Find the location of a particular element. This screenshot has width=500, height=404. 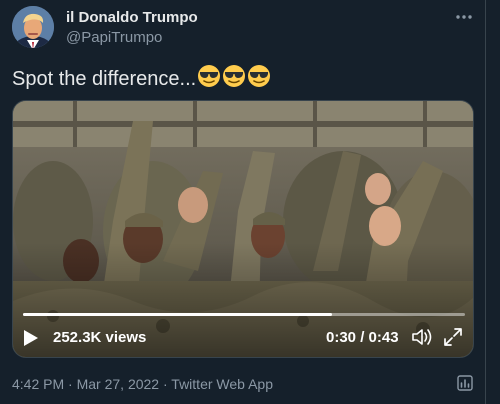

tweet-time: 4:42 PM is located at coordinates (38, 384).